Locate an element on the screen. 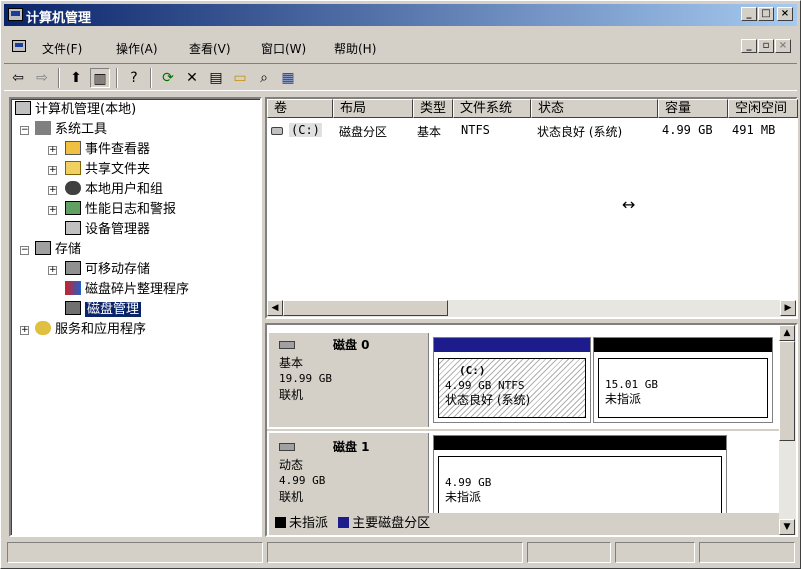 This screenshot has width=801, height=569. menu-file: 文件(F) is located at coordinates (62, 48).